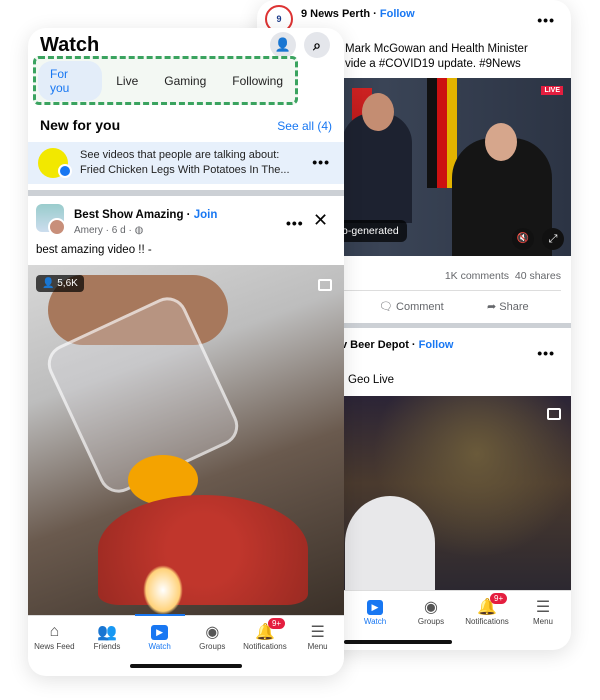 This screenshot has width=600, height=700. What do you see at coordinates (107, 632) in the screenshot?
I see `friends-icon: 👥` at bounding box center [107, 632].